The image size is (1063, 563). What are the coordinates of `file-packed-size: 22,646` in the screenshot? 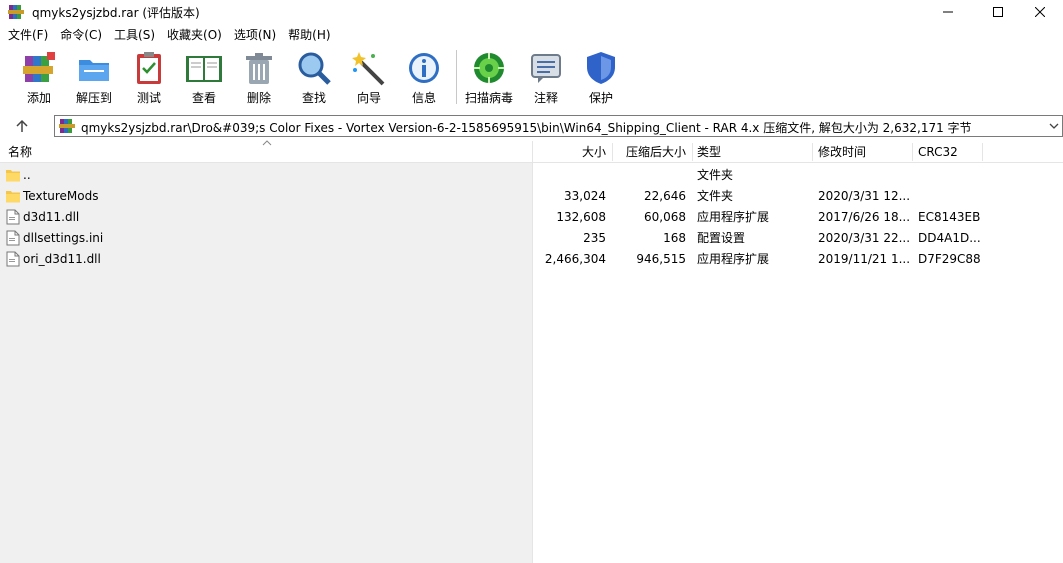 It's located at (665, 196).